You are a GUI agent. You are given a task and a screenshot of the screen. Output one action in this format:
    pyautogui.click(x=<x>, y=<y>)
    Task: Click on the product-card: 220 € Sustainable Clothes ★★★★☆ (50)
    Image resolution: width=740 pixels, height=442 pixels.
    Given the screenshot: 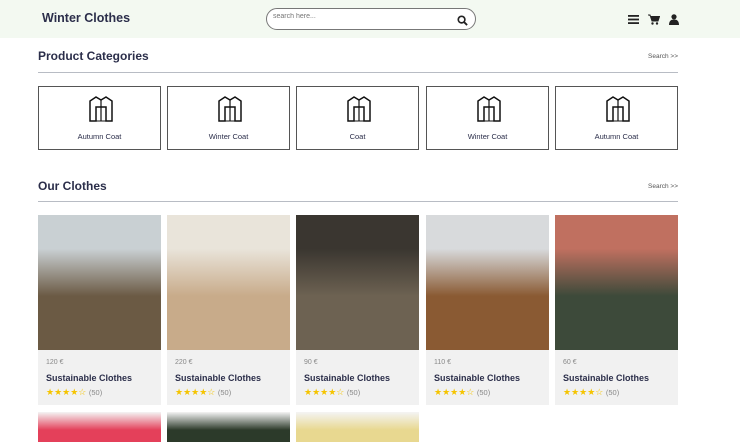 What is the action you would take?
    pyautogui.click(x=228, y=310)
    